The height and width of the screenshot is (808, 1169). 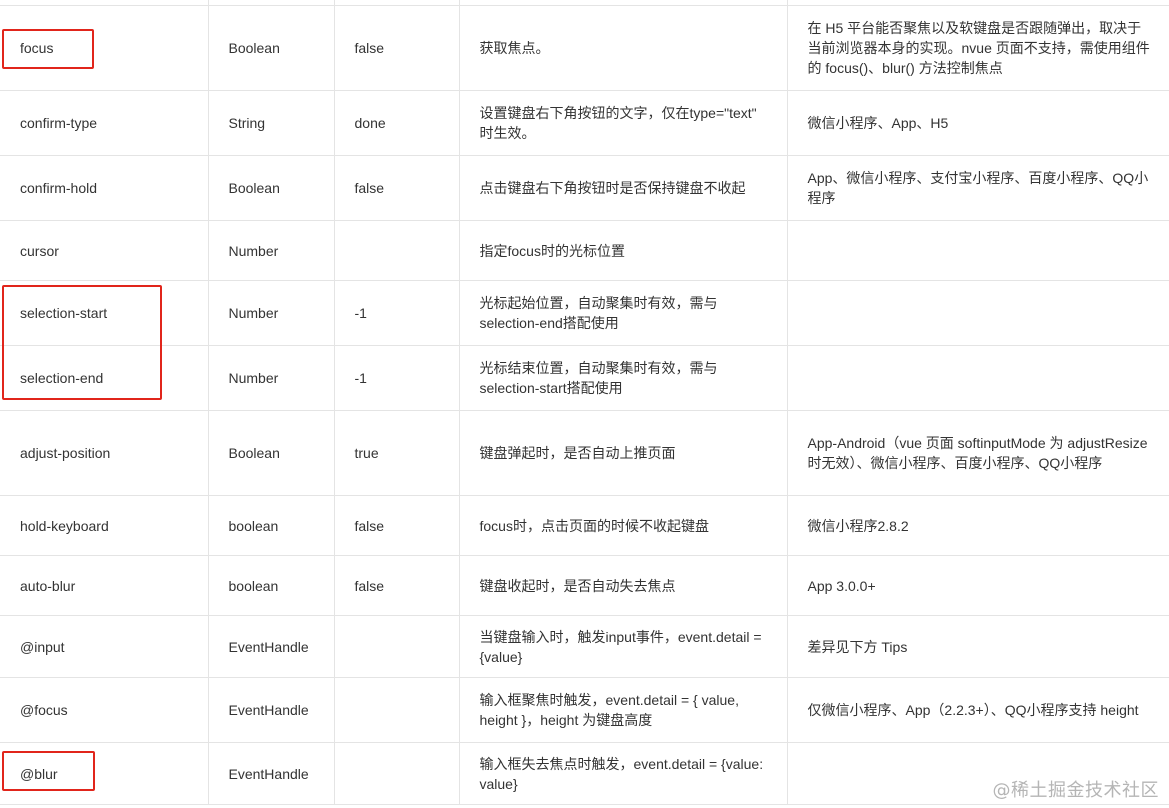 I want to click on cell-default: true, so click(x=396, y=453).